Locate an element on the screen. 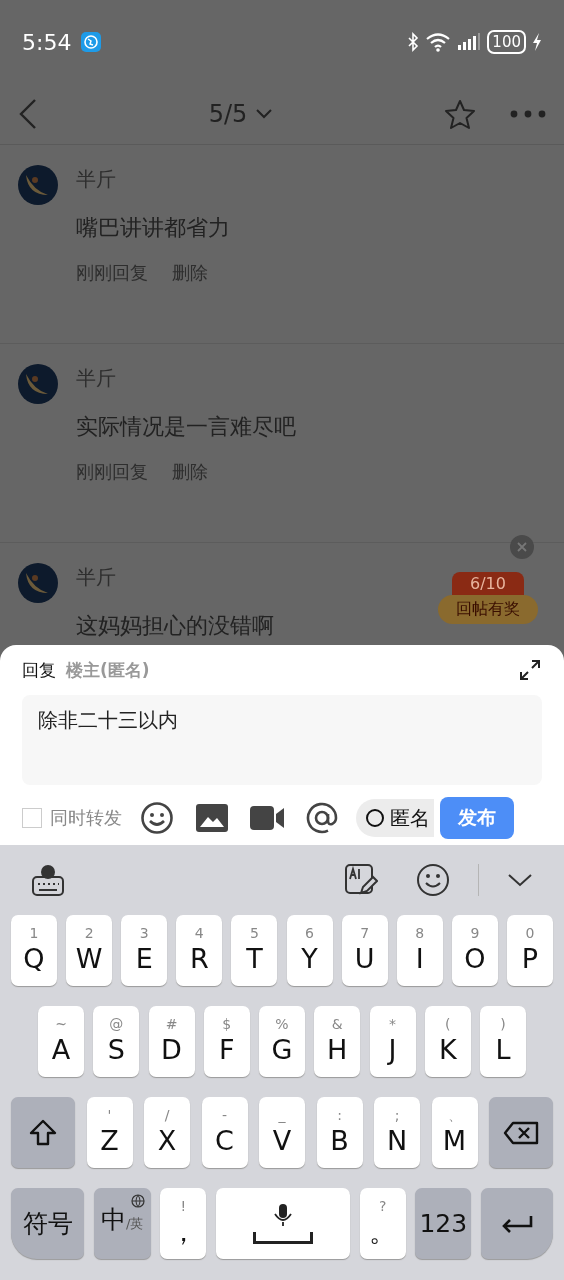 The width and height of the screenshot is (564, 1280). status-time: 5:54 is located at coordinates (47, 42).